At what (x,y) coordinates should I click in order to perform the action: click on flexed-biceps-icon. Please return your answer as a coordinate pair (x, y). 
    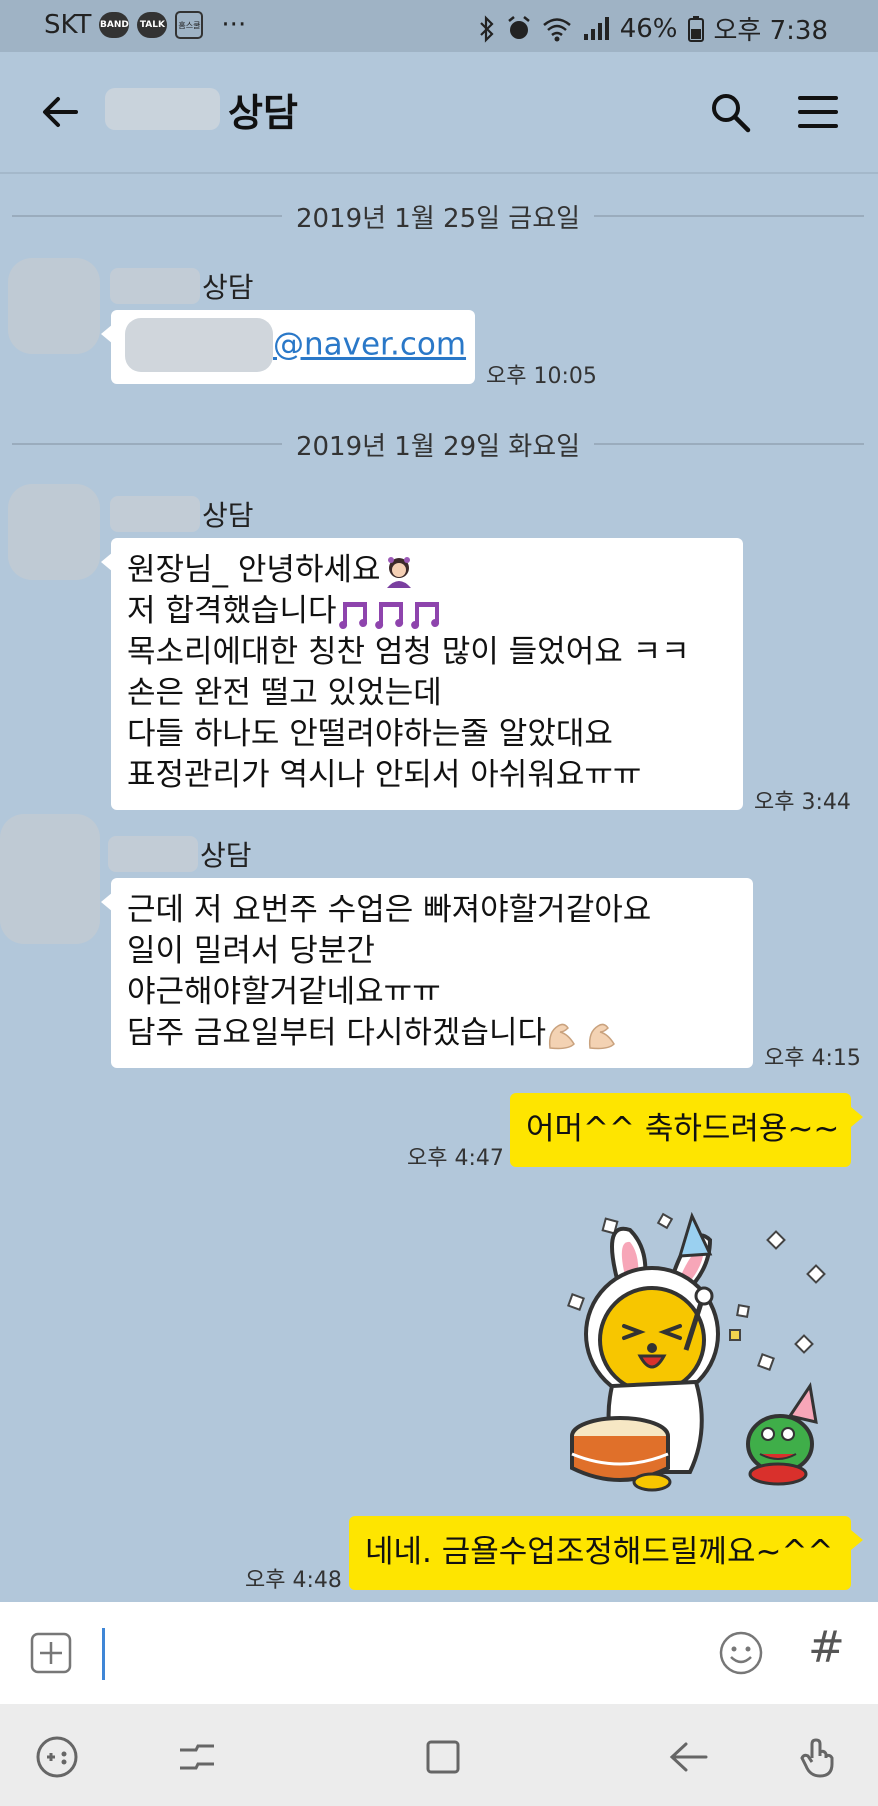
    Looking at the image, I should click on (581, 1036).